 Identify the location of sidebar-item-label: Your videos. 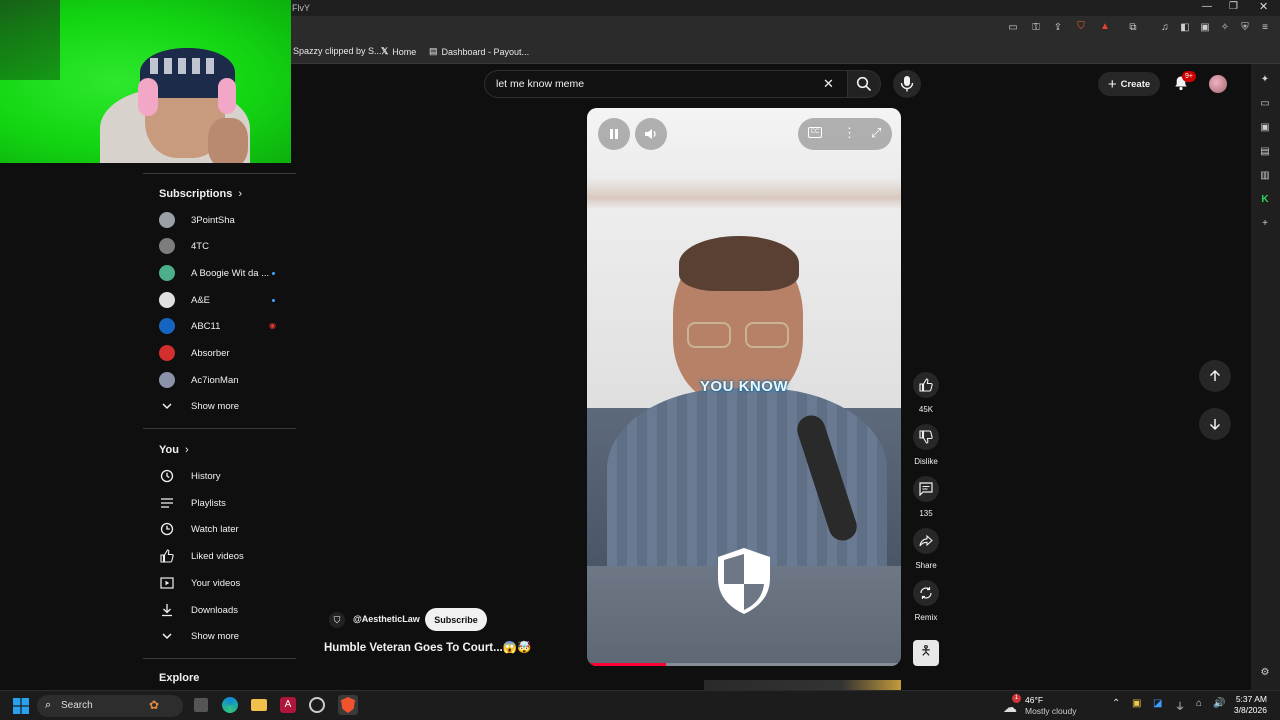
(216, 583).